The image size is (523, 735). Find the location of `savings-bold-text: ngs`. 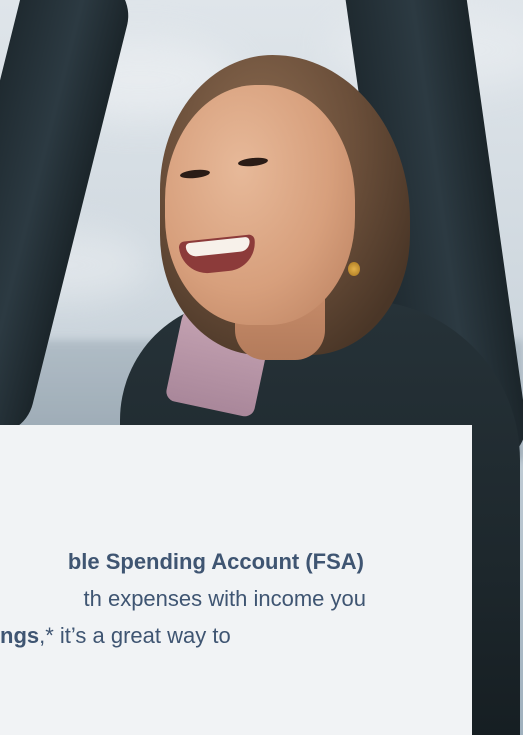

savings-bold-text: ngs is located at coordinates (20, 635).